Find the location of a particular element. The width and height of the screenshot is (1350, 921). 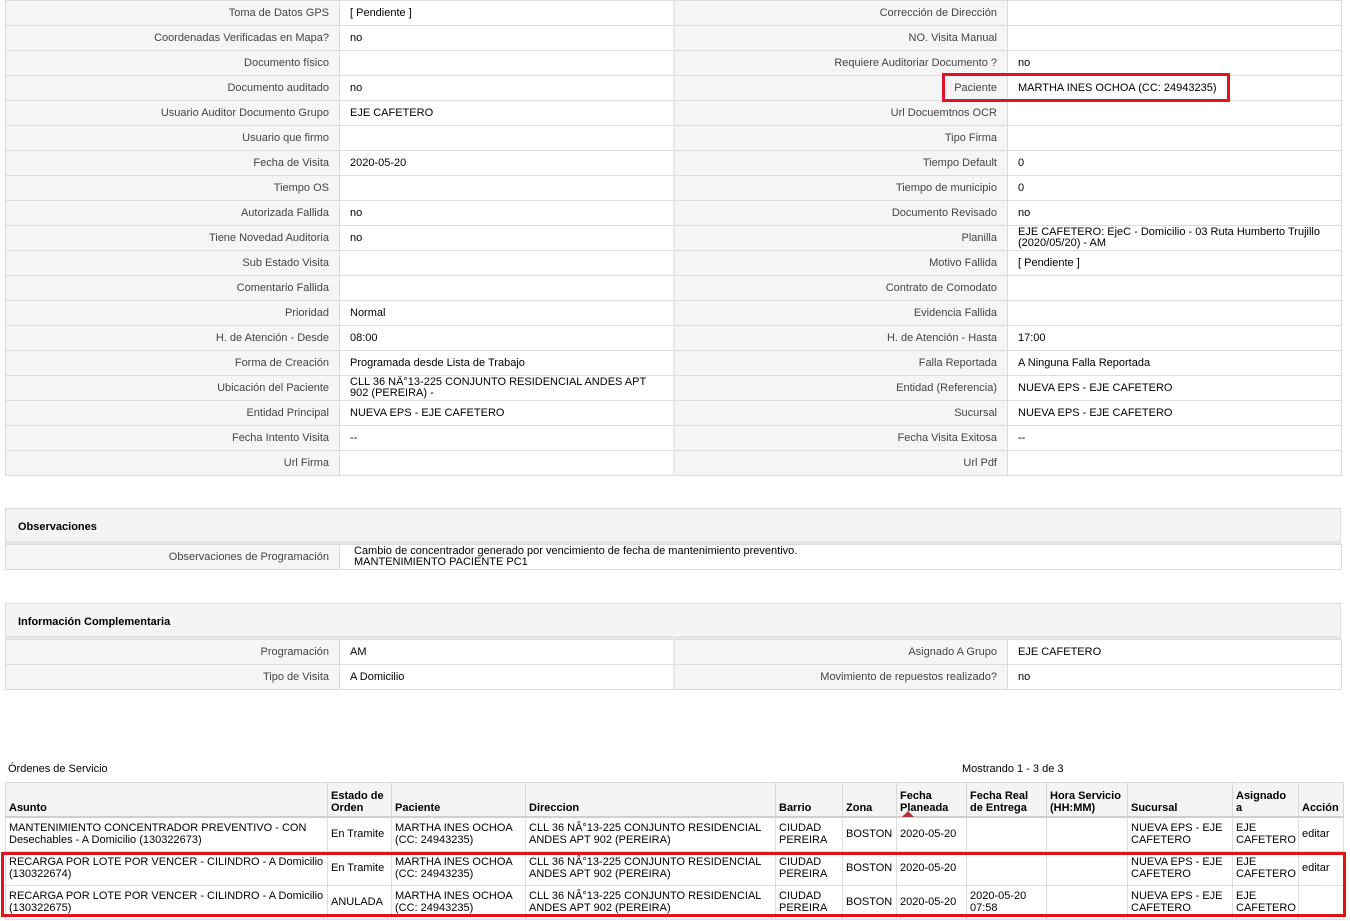

orders-title: Órdenes de Servicio is located at coordinates (58, 769).